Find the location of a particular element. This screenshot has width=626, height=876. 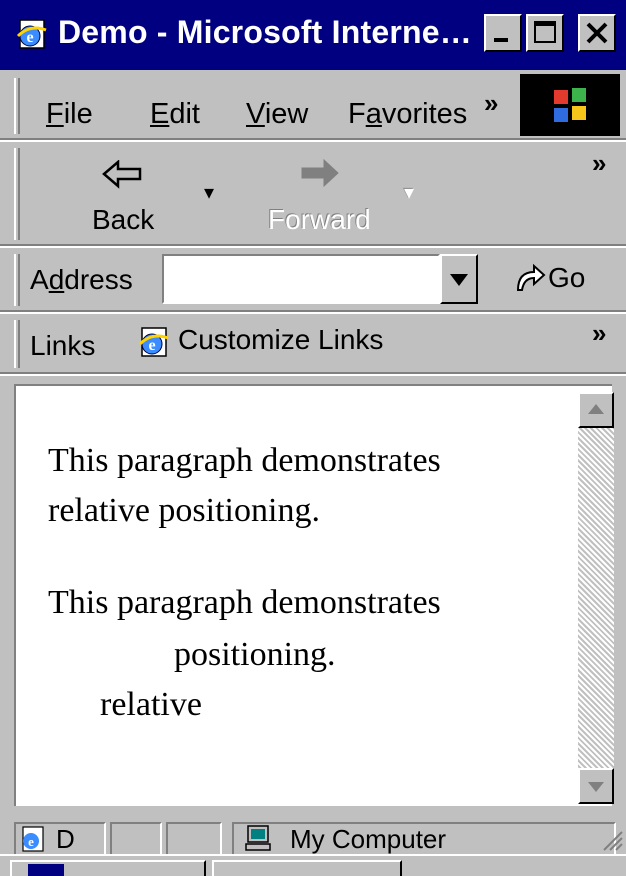

menu-band-grip is located at coordinates (17, 106).